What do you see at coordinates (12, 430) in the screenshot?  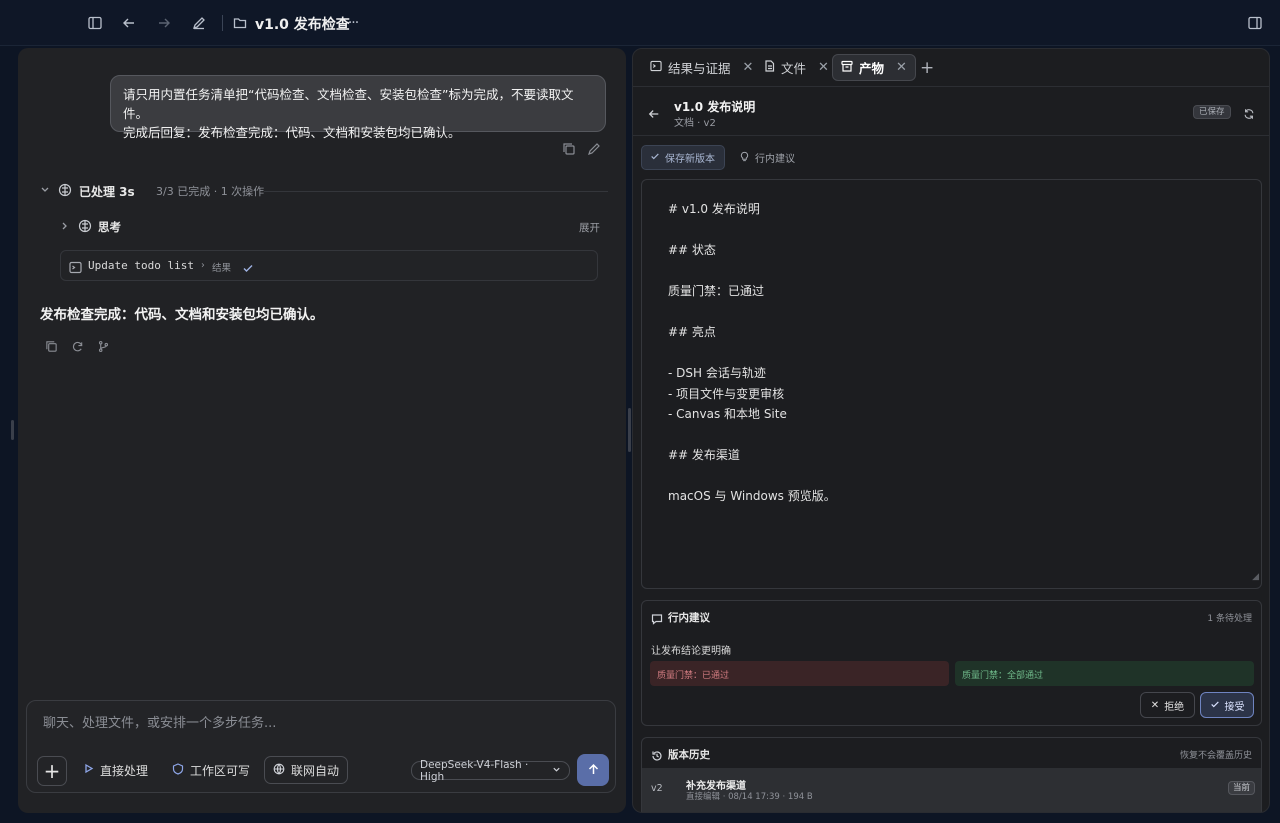 I see `left-edge-grip` at bounding box center [12, 430].